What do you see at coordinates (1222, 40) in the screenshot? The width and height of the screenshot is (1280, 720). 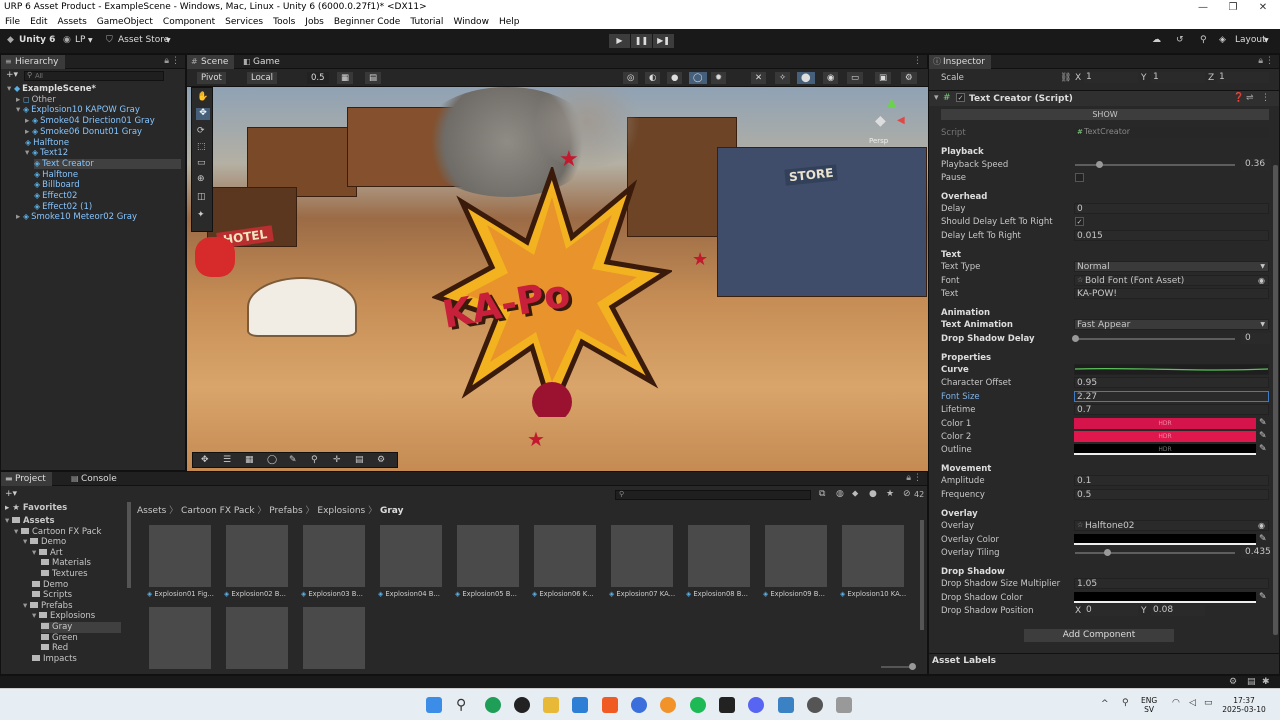 I see `layers-icon: ◈` at bounding box center [1222, 40].